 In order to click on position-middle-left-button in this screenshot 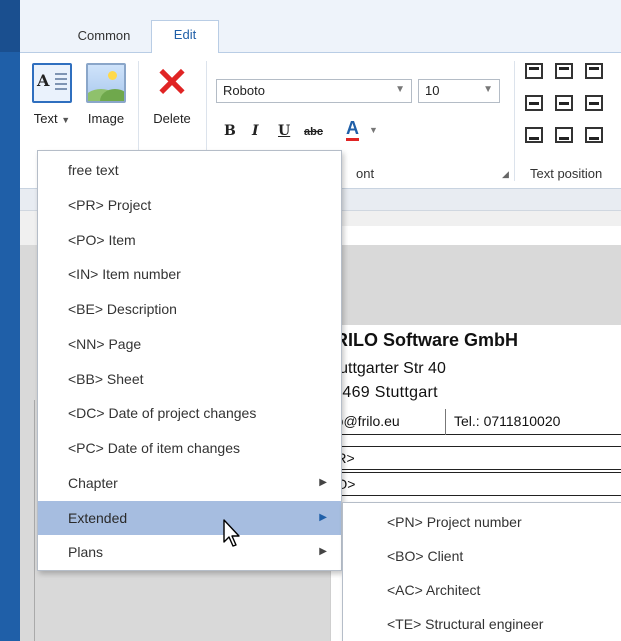, I will do `click(534, 103)`.